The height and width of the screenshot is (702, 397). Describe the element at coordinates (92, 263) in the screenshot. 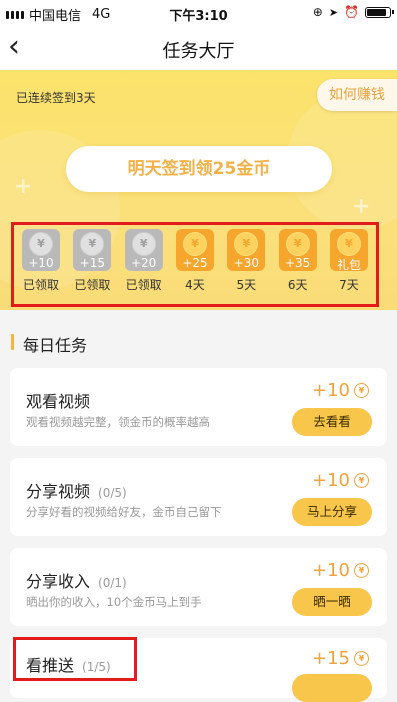

I see `day-amount: +15` at that location.